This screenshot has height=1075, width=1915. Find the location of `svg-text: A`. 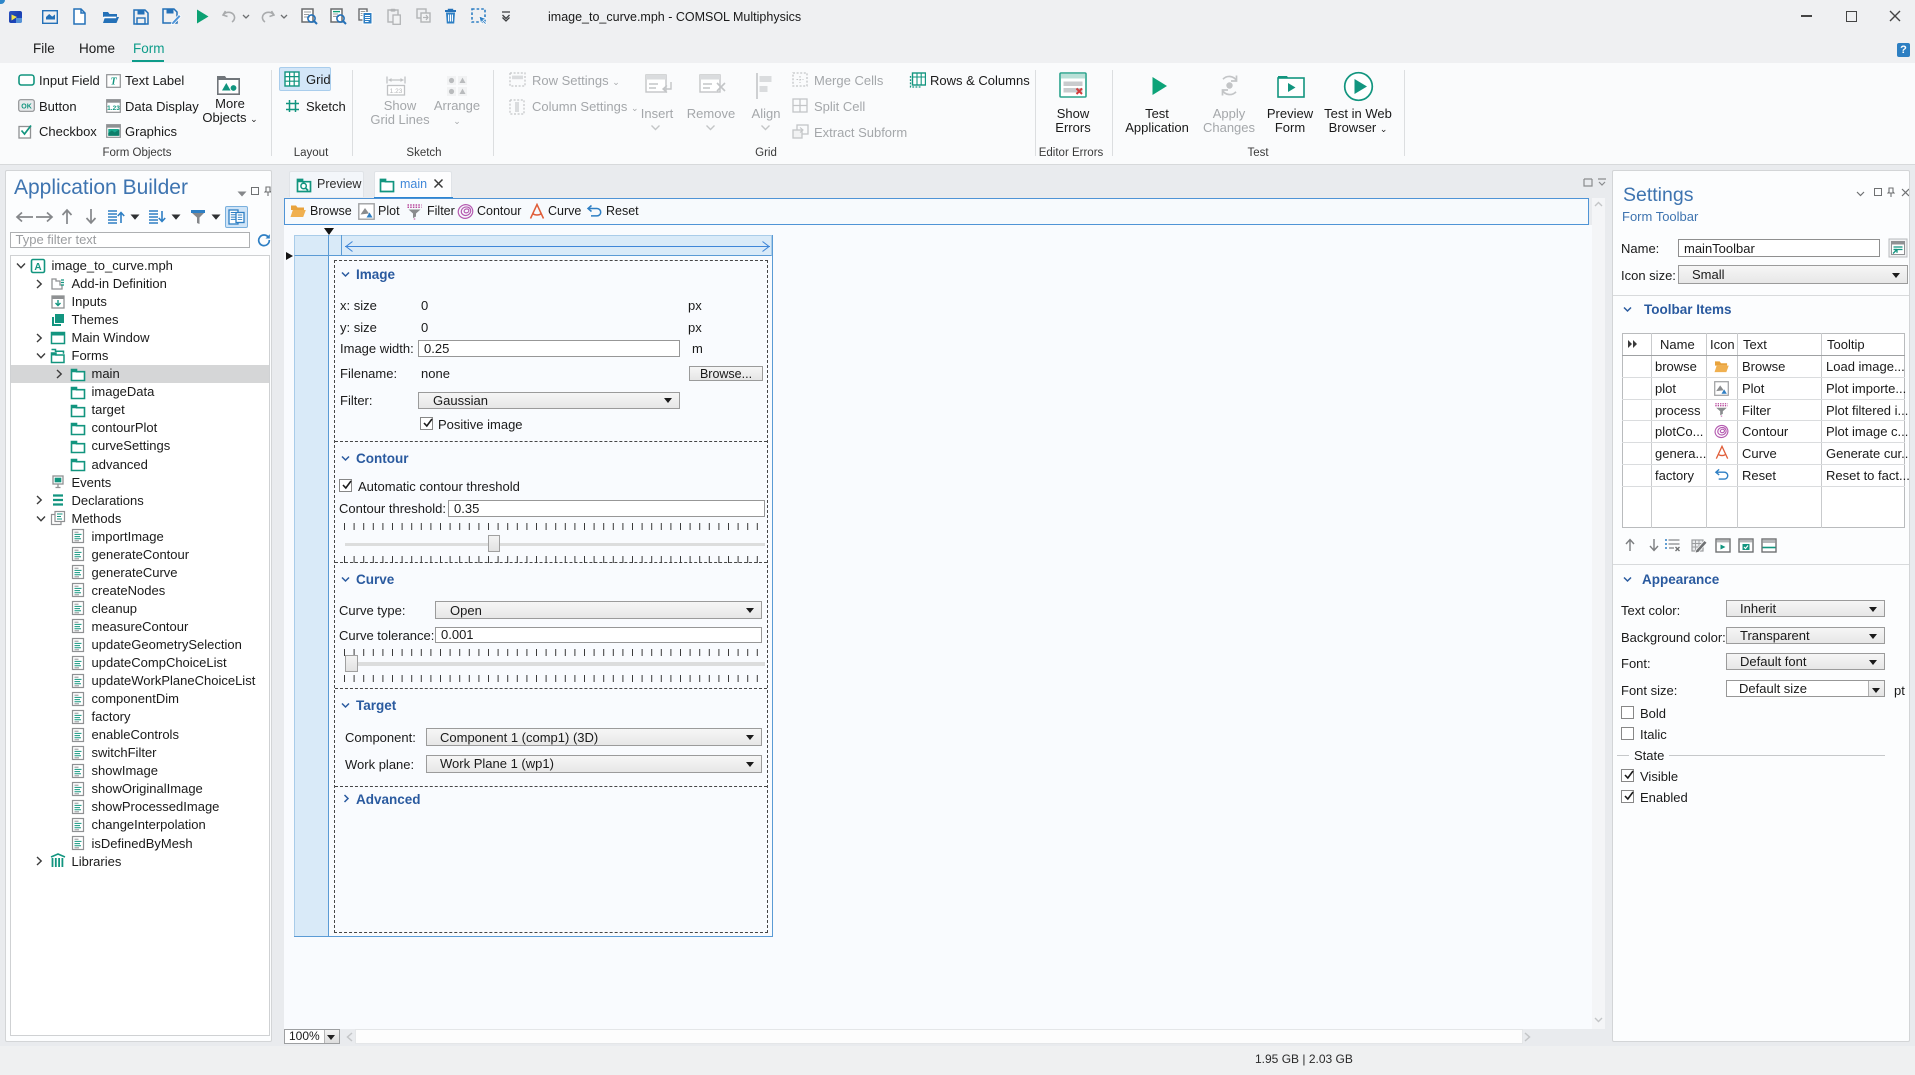

svg-text: A is located at coordinates (37, 267).